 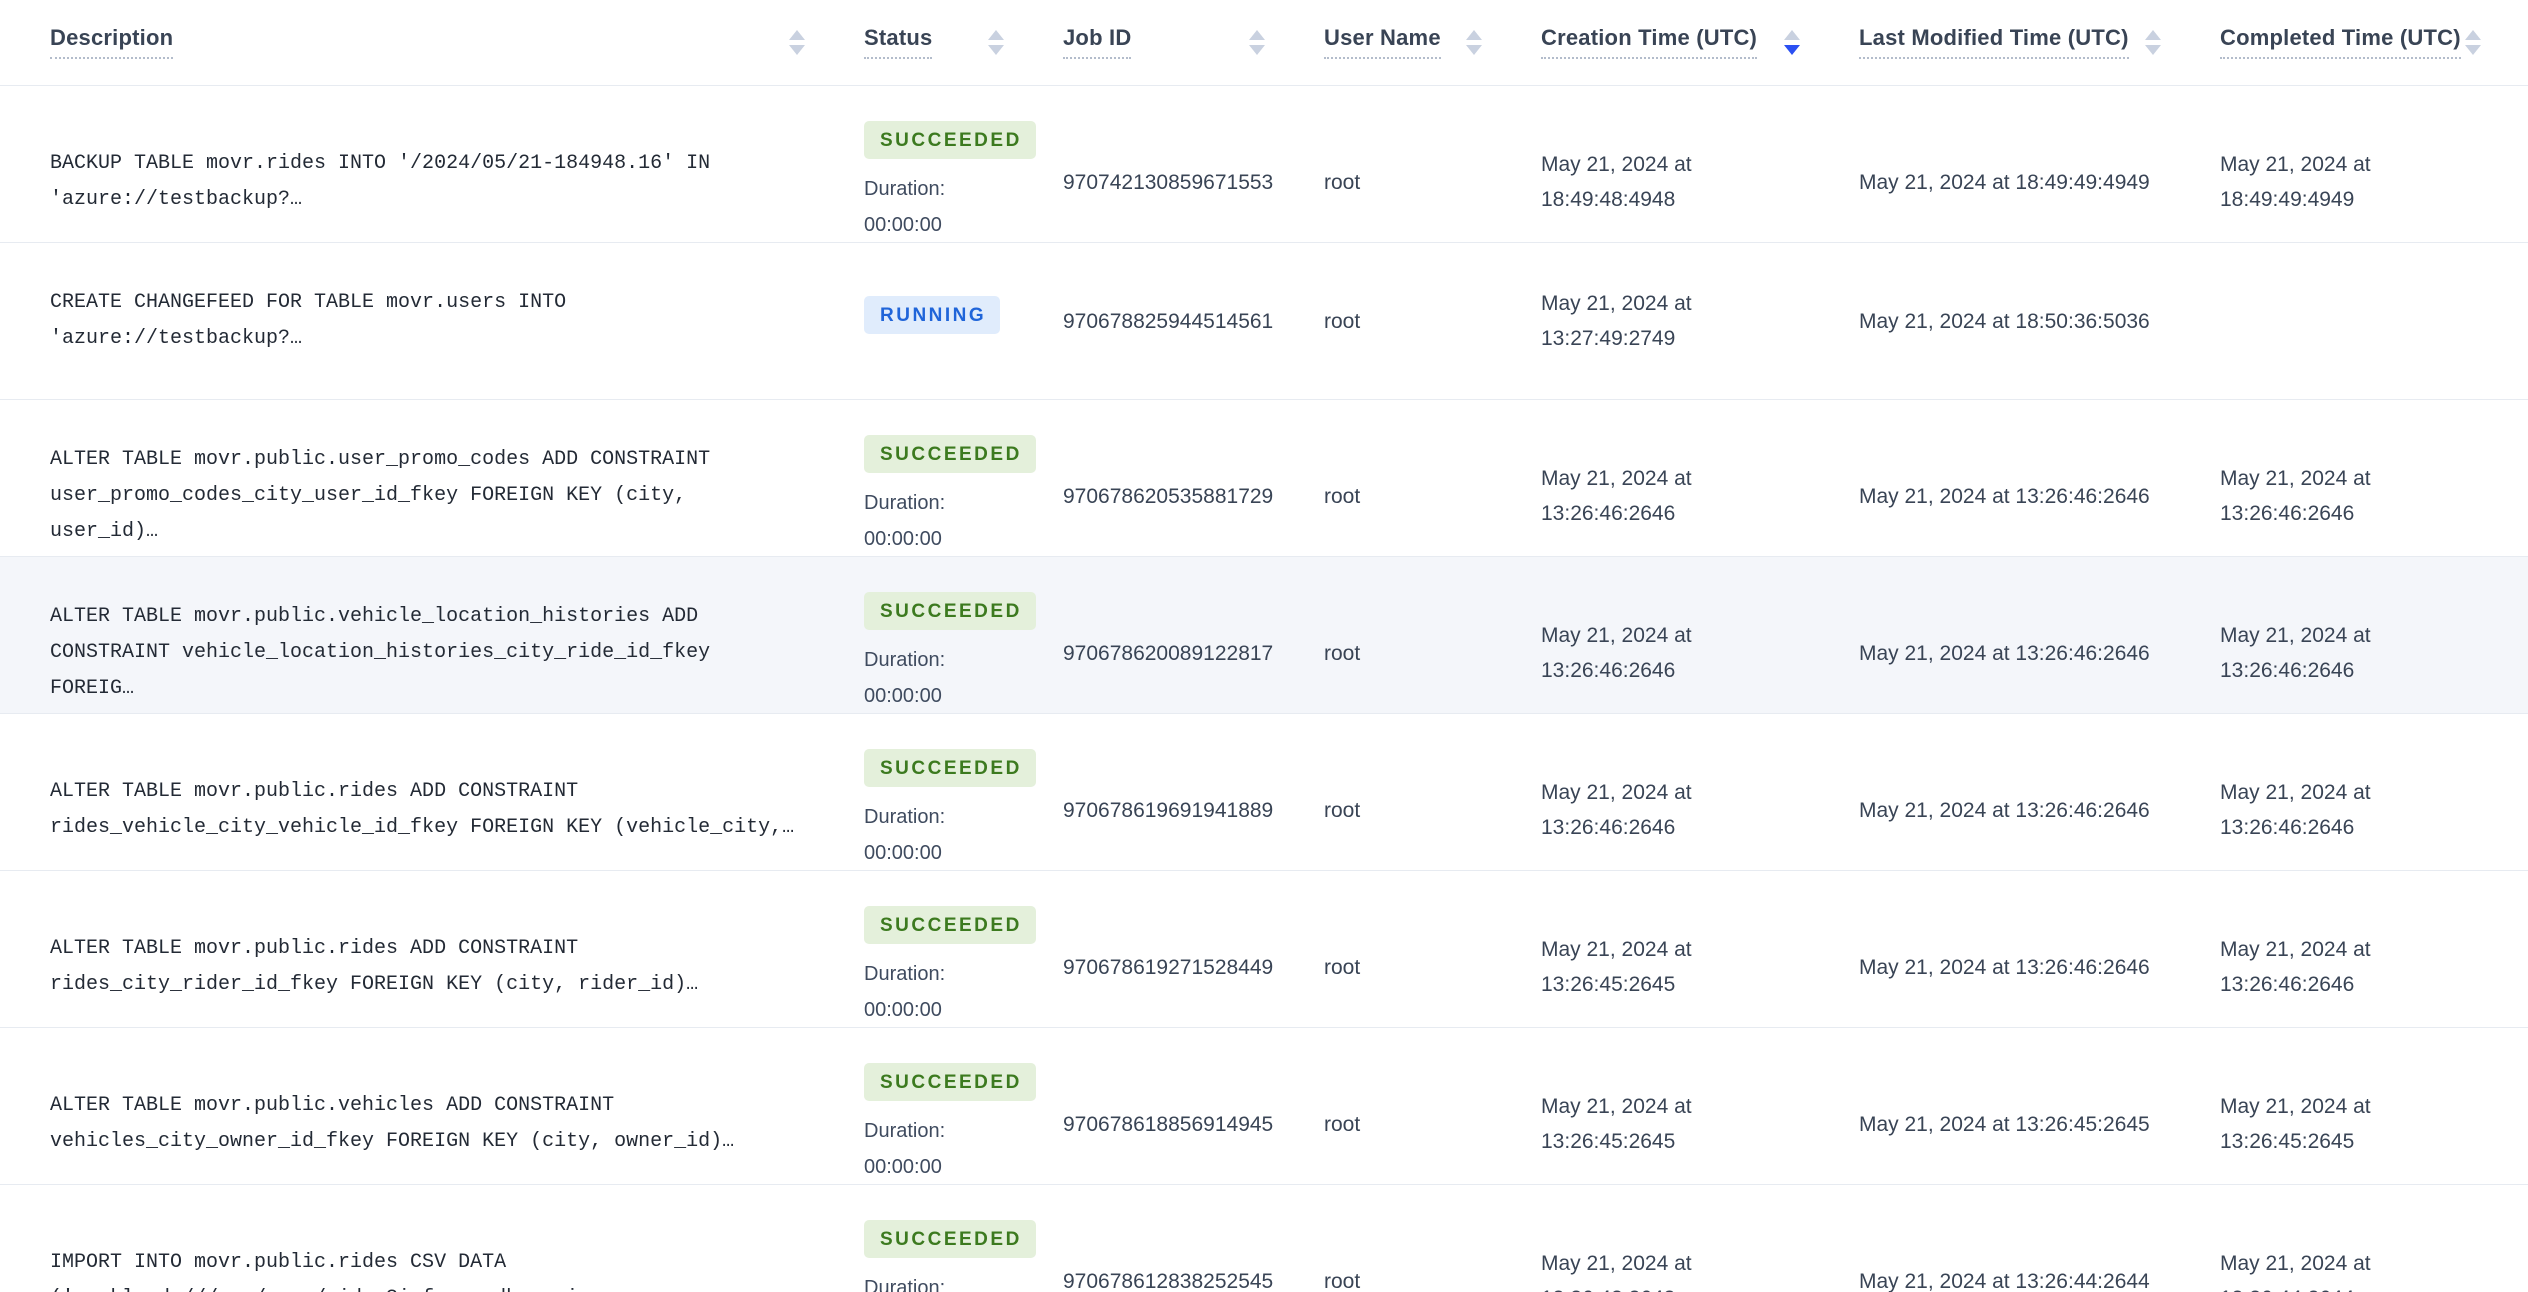 I want to click on column-header-completed-time: Completed Time (UTC), so click(x=2374, y=42).